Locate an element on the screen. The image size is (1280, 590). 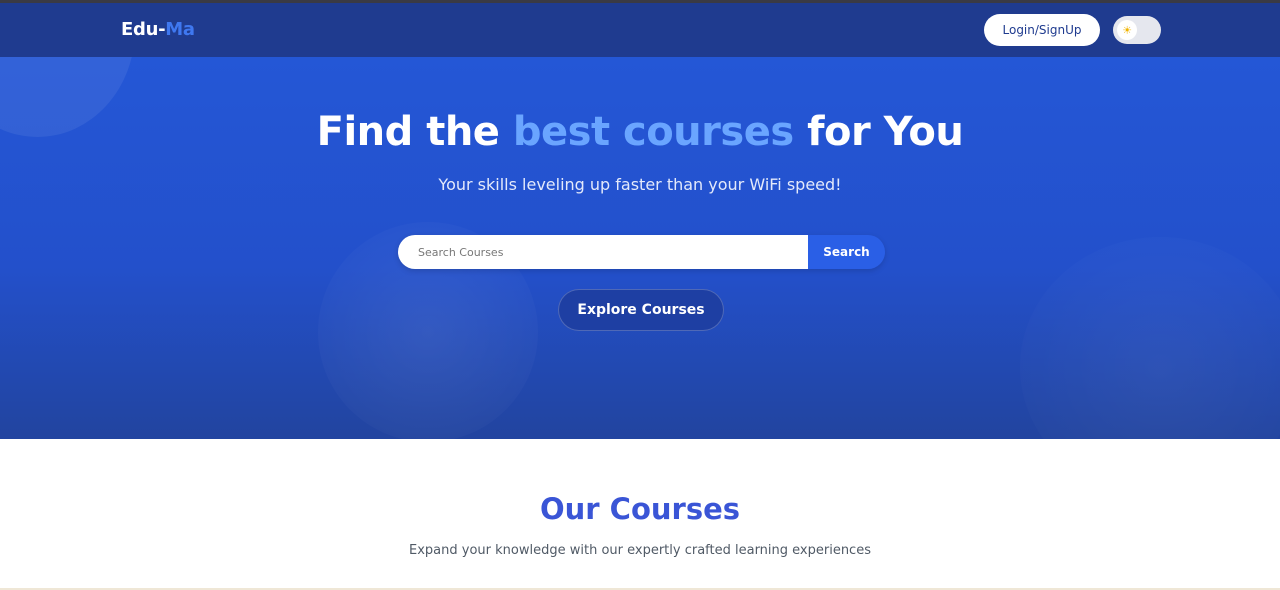
theme-toggle: ☀ is located at coordinates (1137, 30).